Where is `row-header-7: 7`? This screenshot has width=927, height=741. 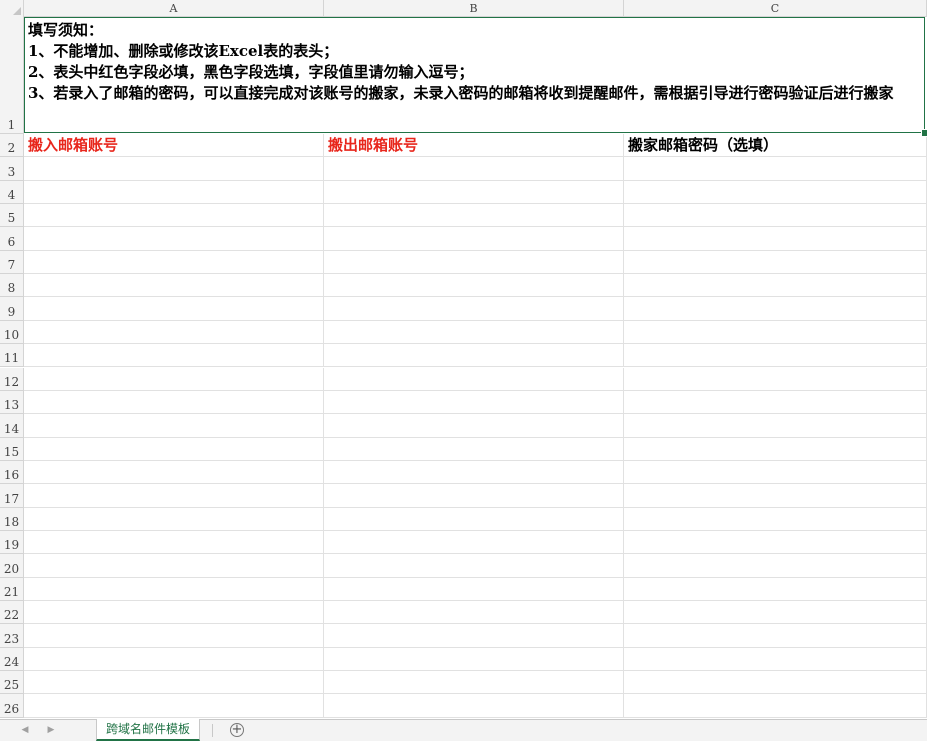 row-header-7: 7 is located at coordinates (12, 262).